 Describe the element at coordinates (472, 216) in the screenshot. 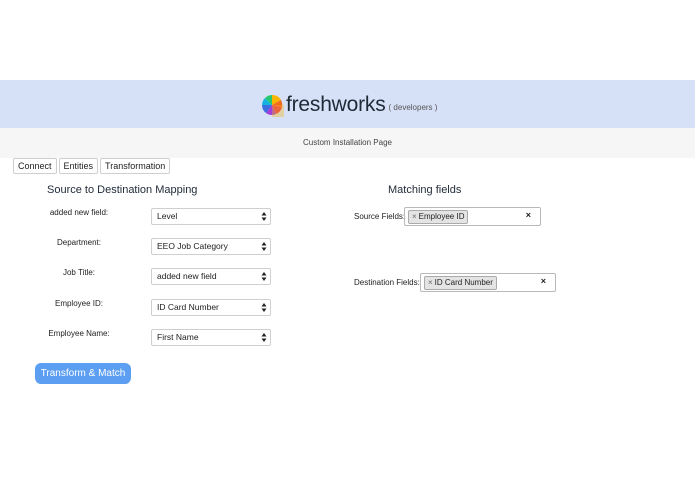

I see `source-fields-select: × Employee ID ×` at that location.